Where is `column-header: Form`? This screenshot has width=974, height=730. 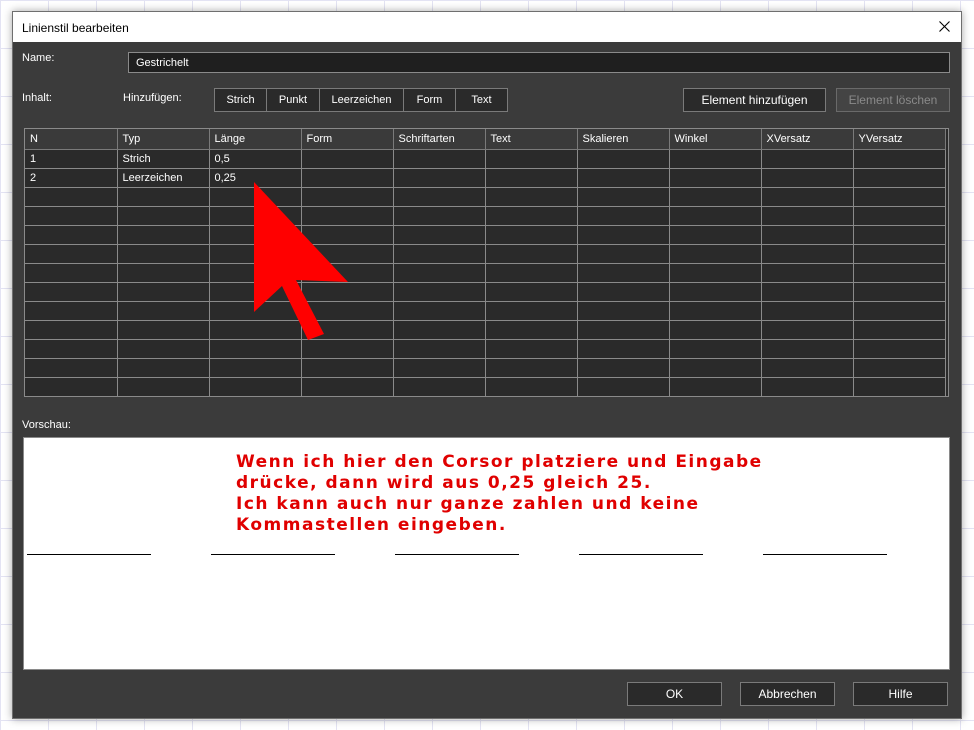 column-header: Form is located at coordinates (347, 139).